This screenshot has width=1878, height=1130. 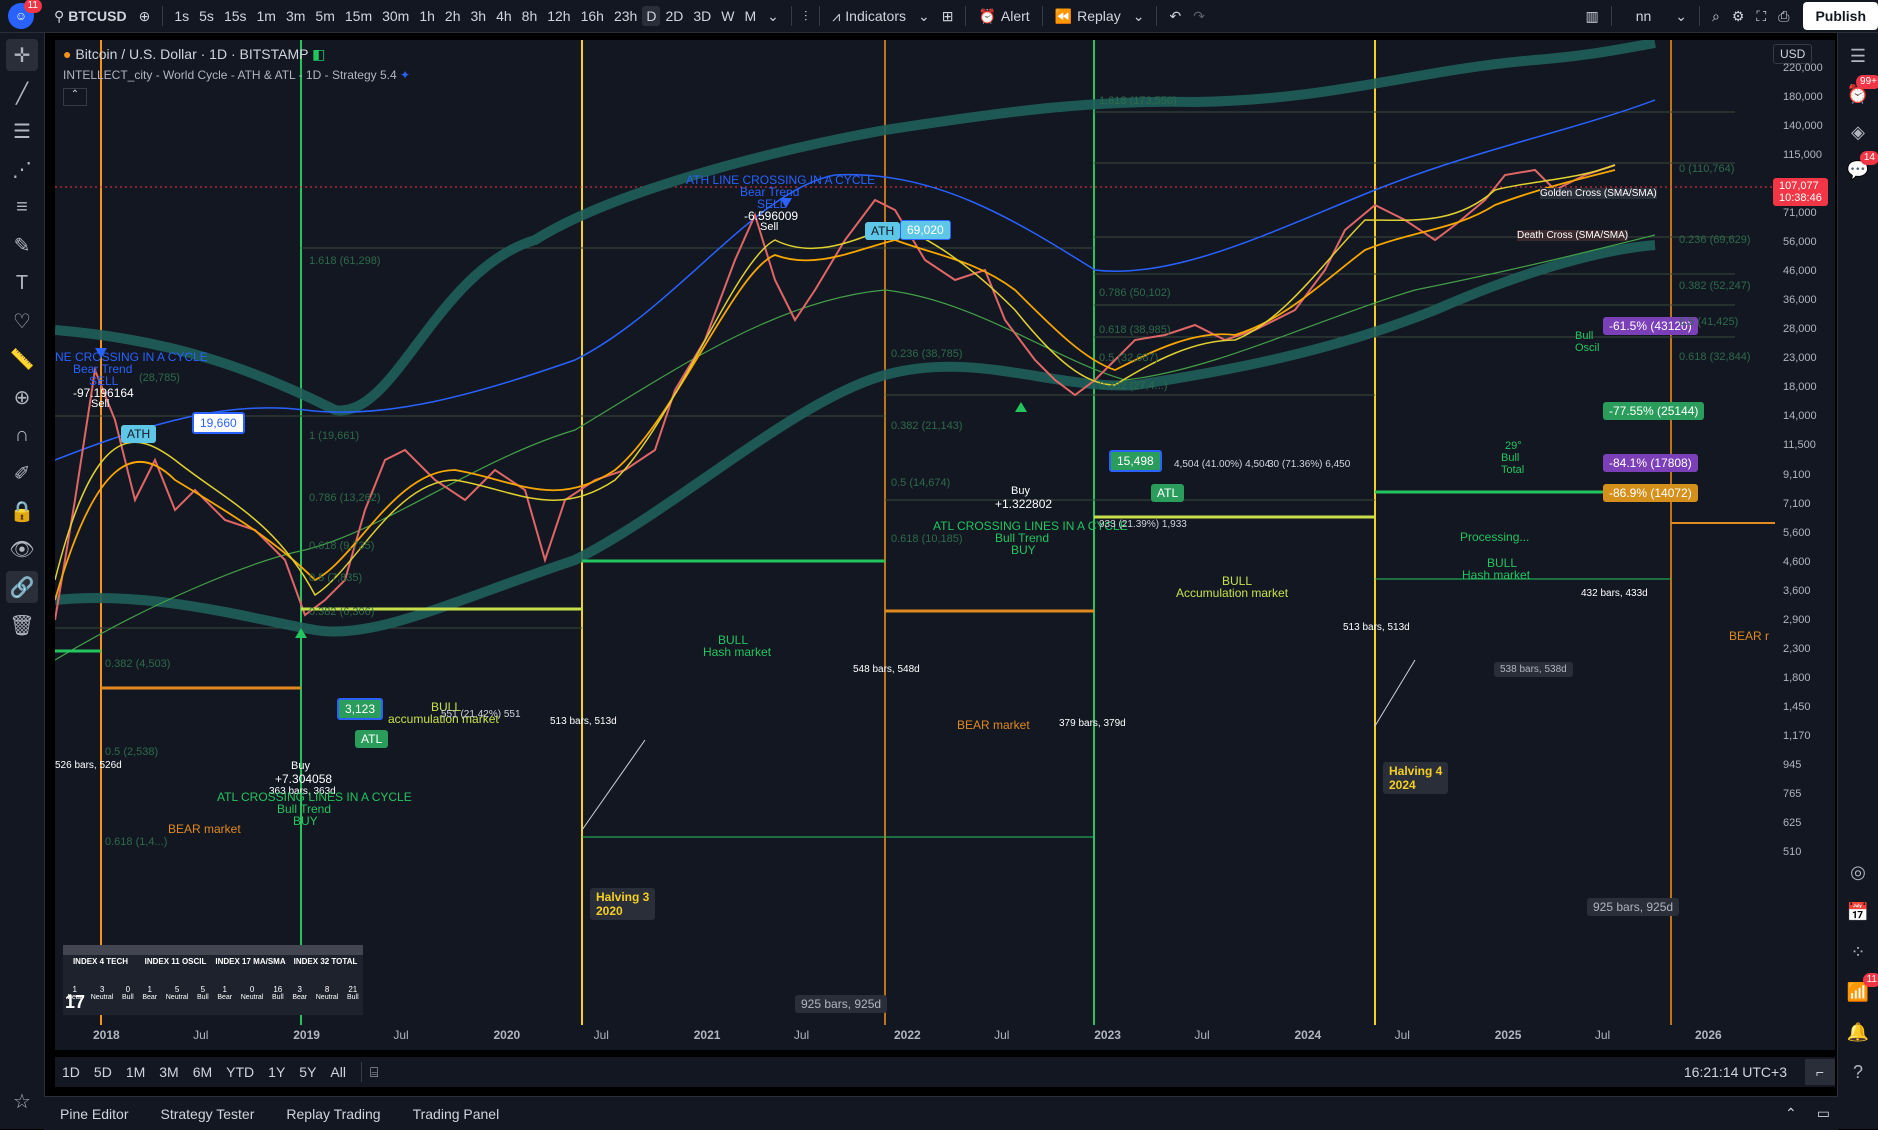 What do you see at coordinates (456, 1114) in the screenshot?
I see `tab-trading-panel: Trading Panel` at bounding box center [456, 1114].